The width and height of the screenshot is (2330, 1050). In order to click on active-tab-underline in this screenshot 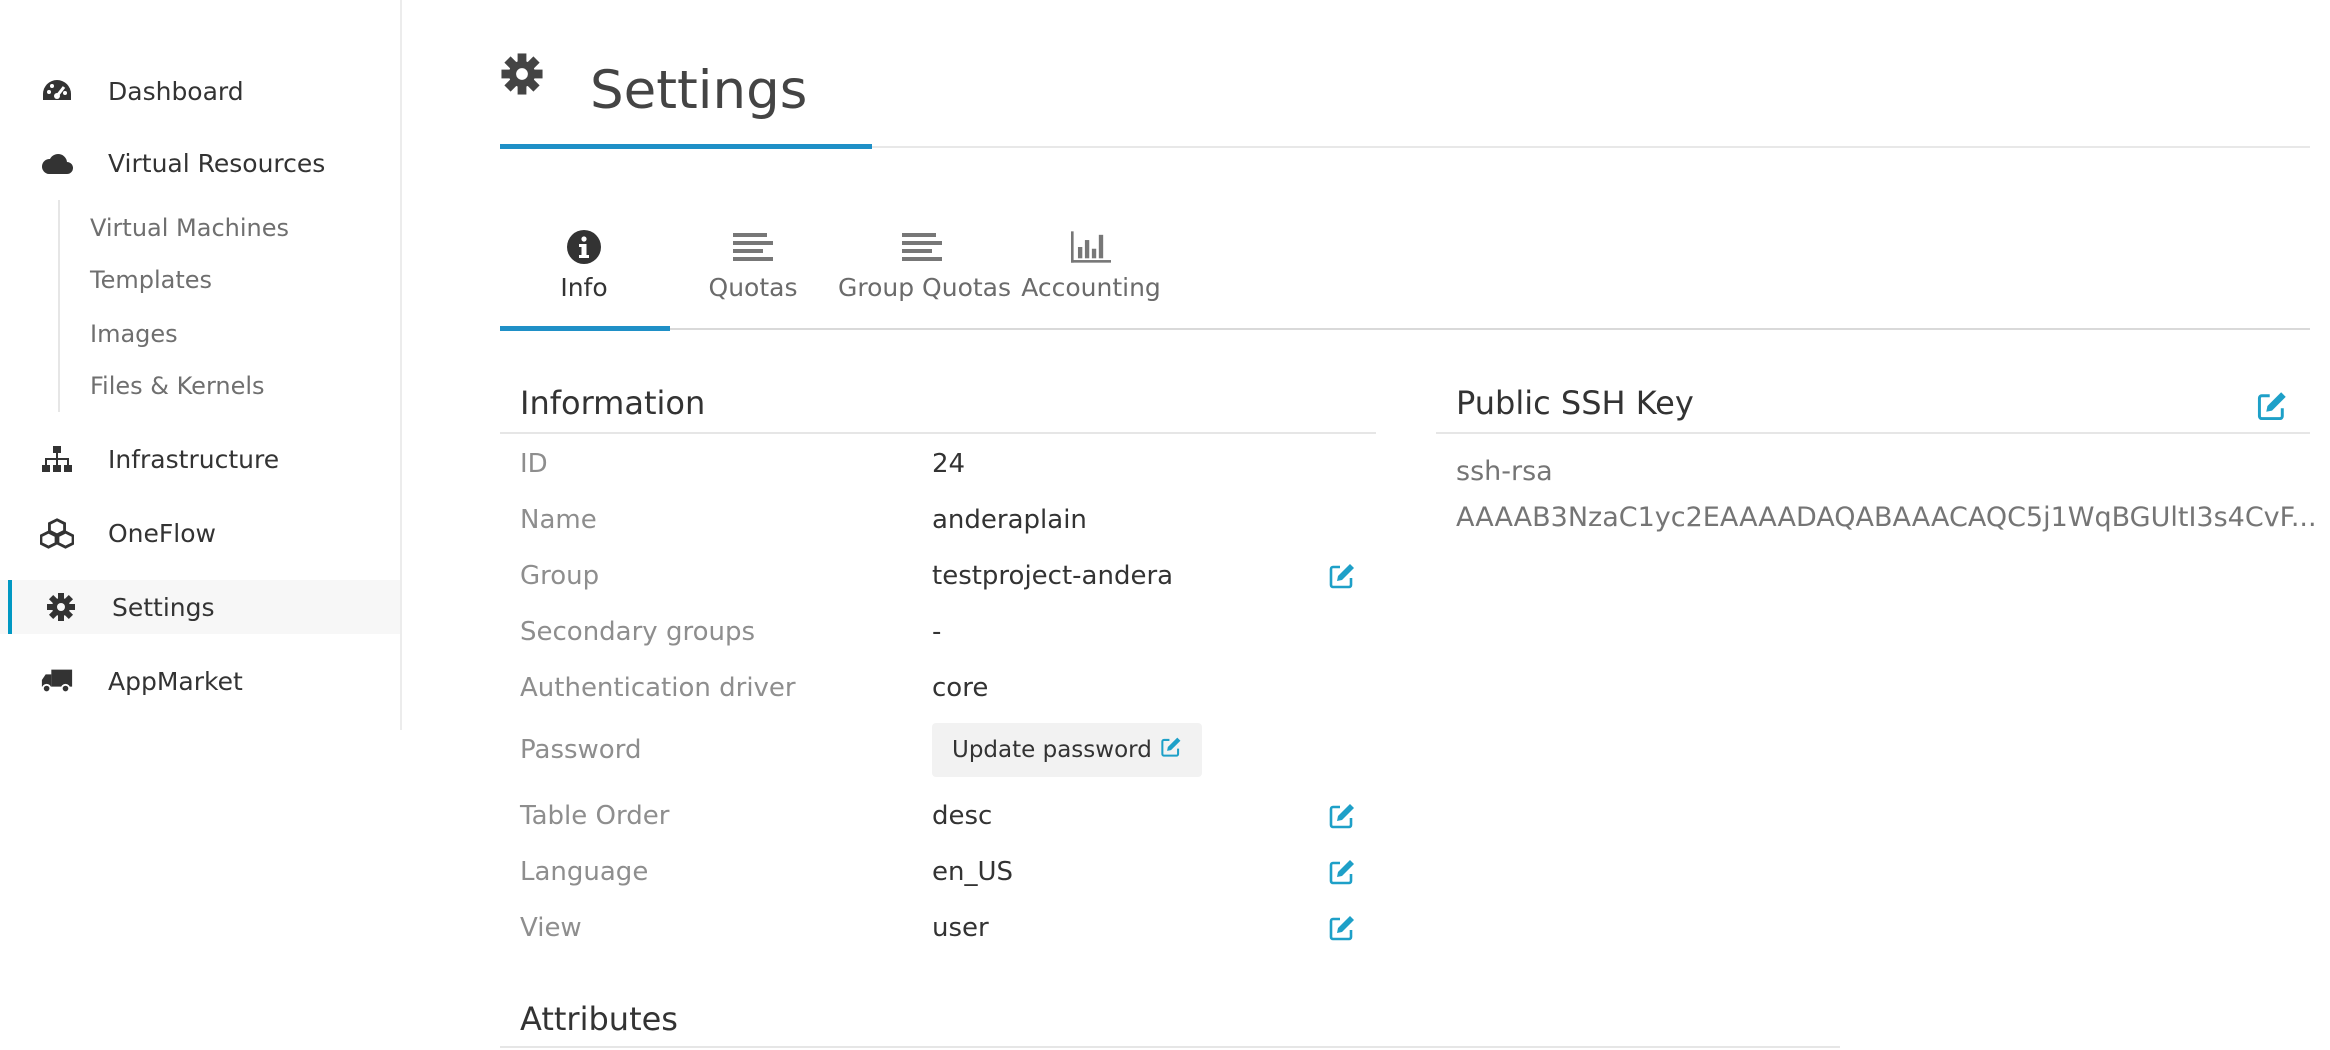, I will do `click(585, 328)`.